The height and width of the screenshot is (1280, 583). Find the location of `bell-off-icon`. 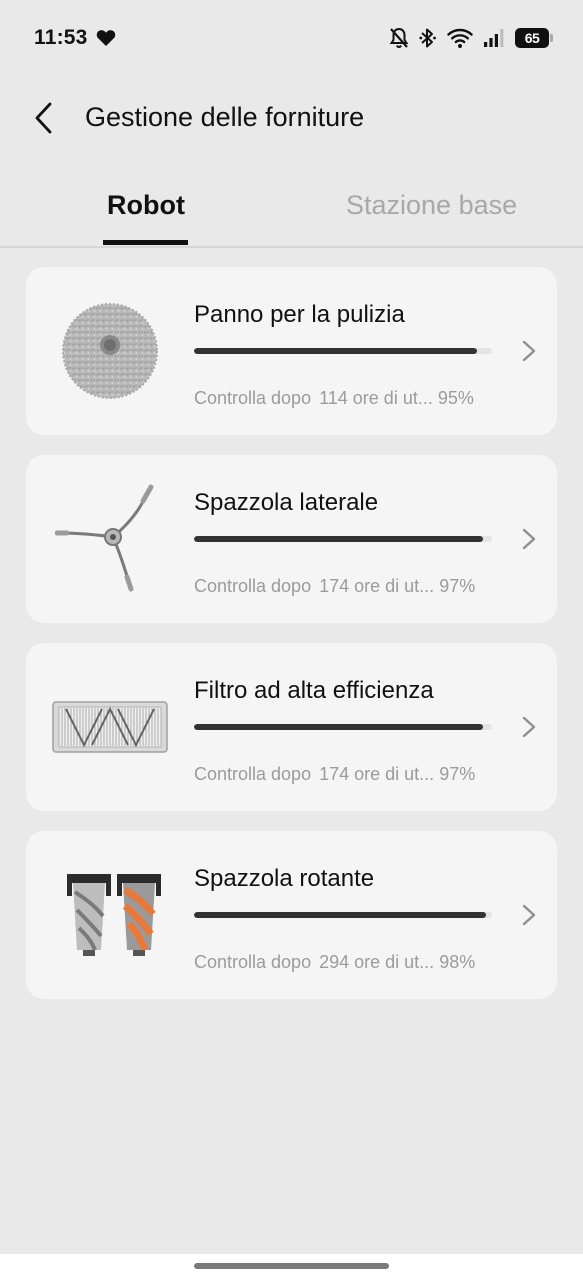

bell-off-icon is located at coordinates (399, 38).